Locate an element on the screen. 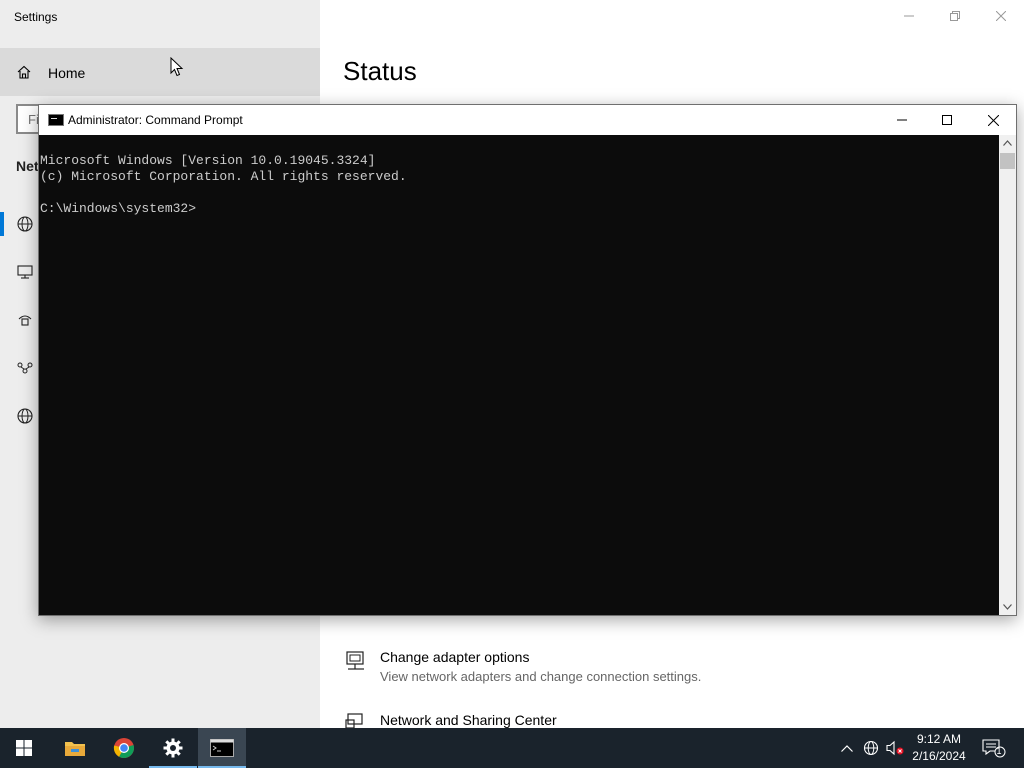 This screenshot has width=1024, height=768. show-hidden-icons-button is located at coordinates (847, 748).